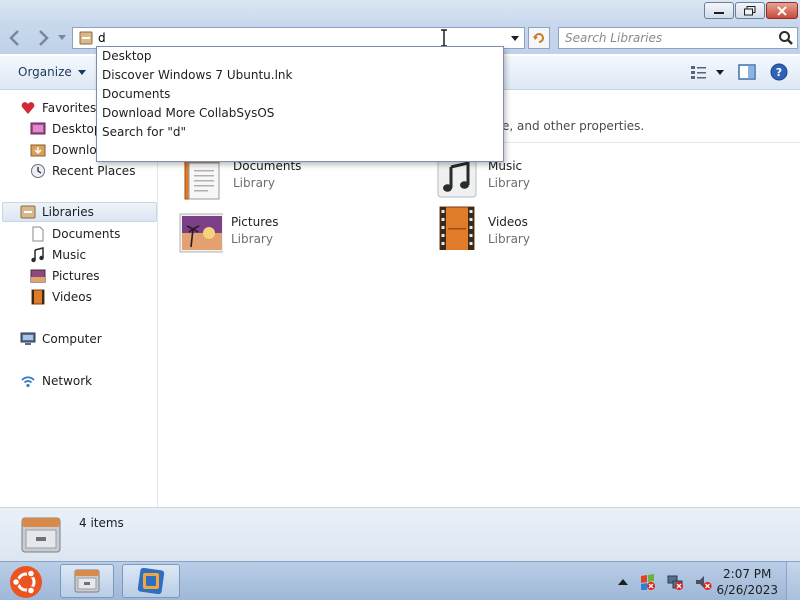 The image size is (800, 600). I want to click on library-icon, so click(86, 38).